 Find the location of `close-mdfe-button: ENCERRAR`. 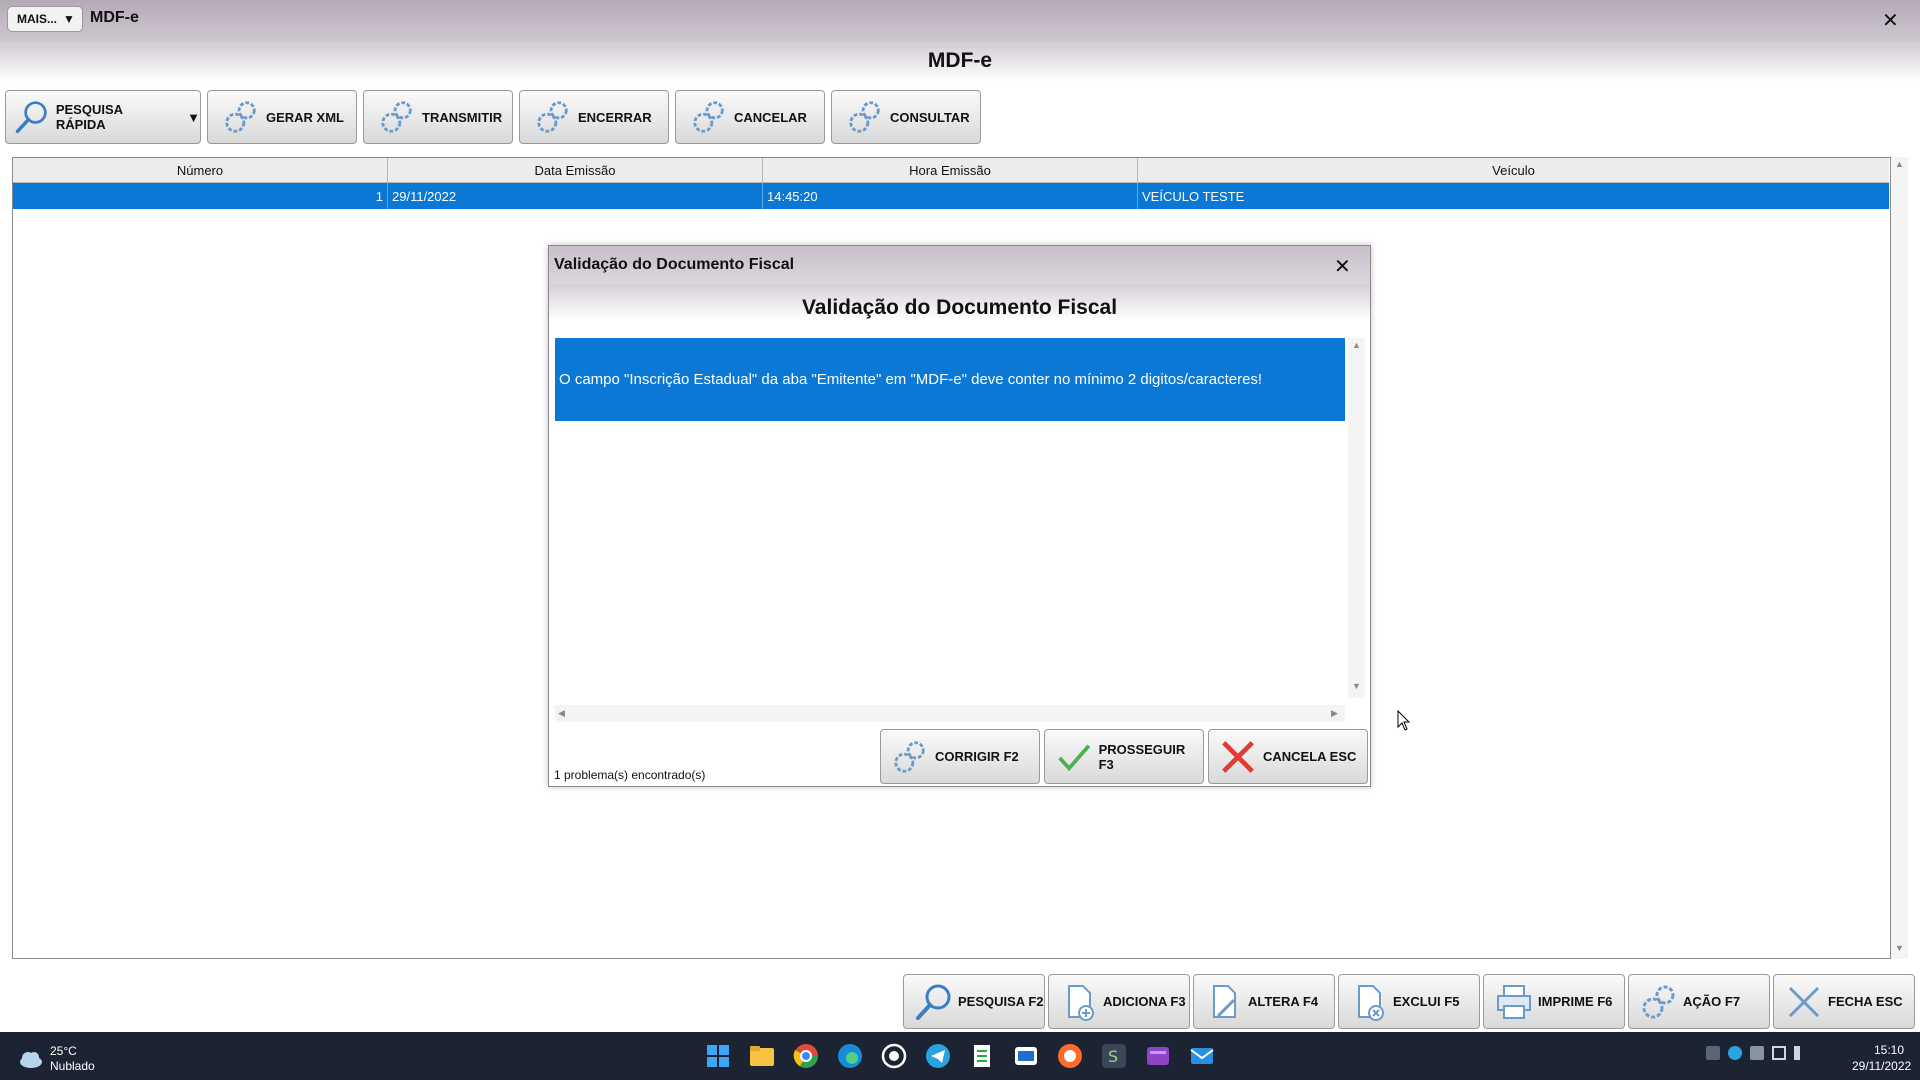

close-mdfe-button: ENCERRAR is located at coordinates (594, 117).